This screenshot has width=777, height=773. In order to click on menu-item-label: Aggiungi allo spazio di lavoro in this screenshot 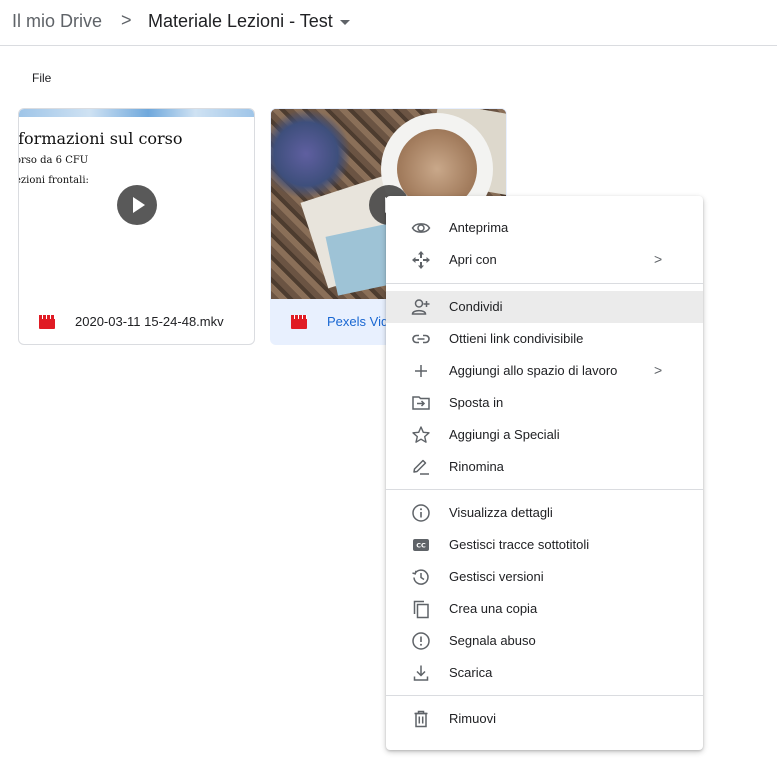, I will do `click(533, 370)`.